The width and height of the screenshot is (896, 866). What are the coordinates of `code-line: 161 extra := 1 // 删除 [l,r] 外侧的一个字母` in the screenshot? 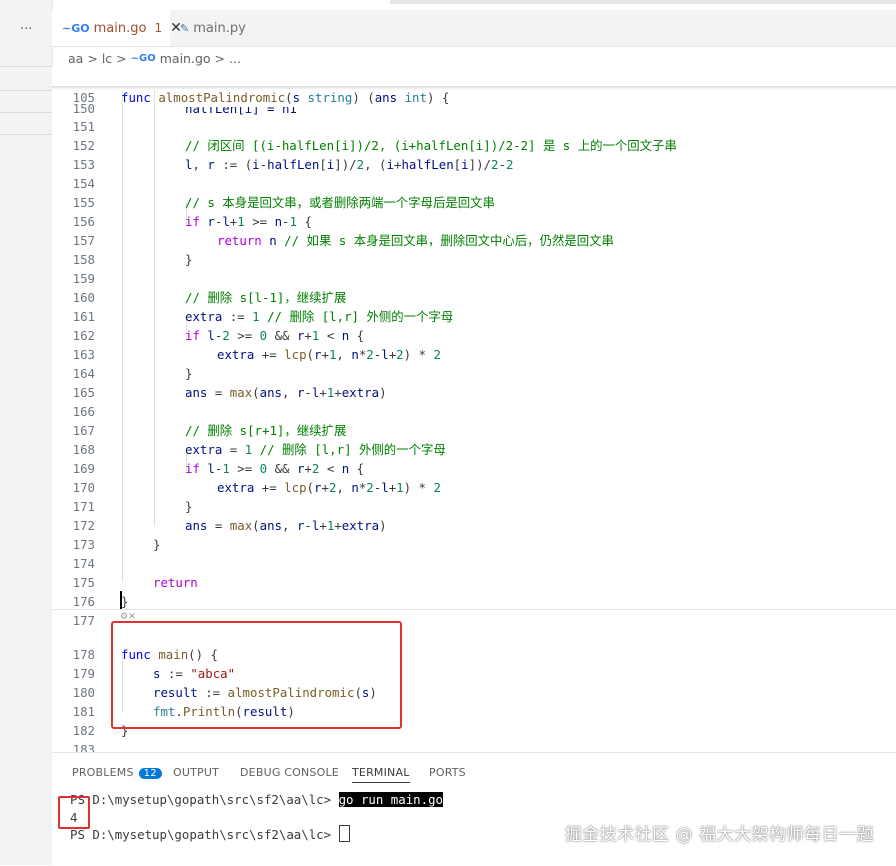 It's located at (263, 316).